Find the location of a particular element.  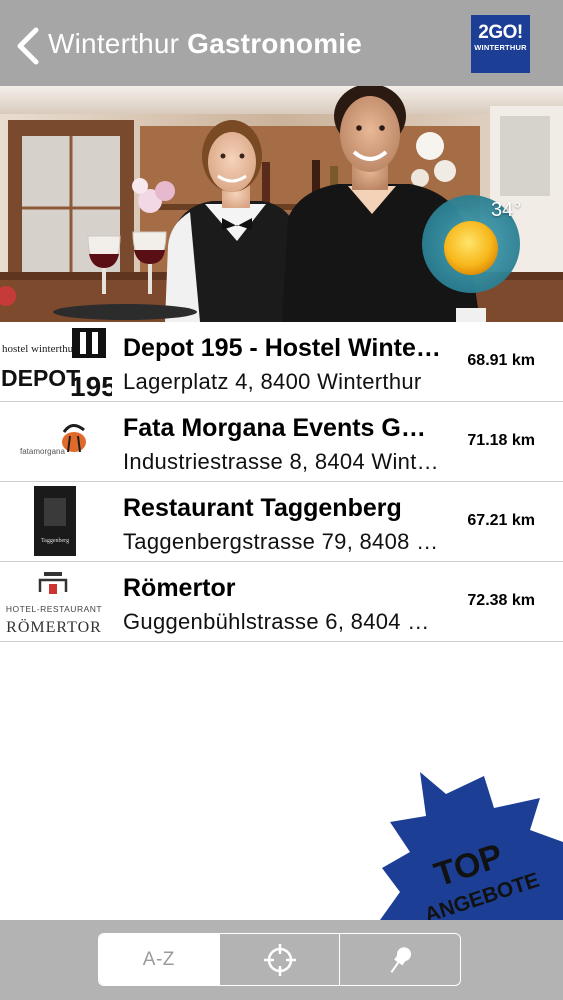

chevron-left-icon is located at coordinates (28, 46).